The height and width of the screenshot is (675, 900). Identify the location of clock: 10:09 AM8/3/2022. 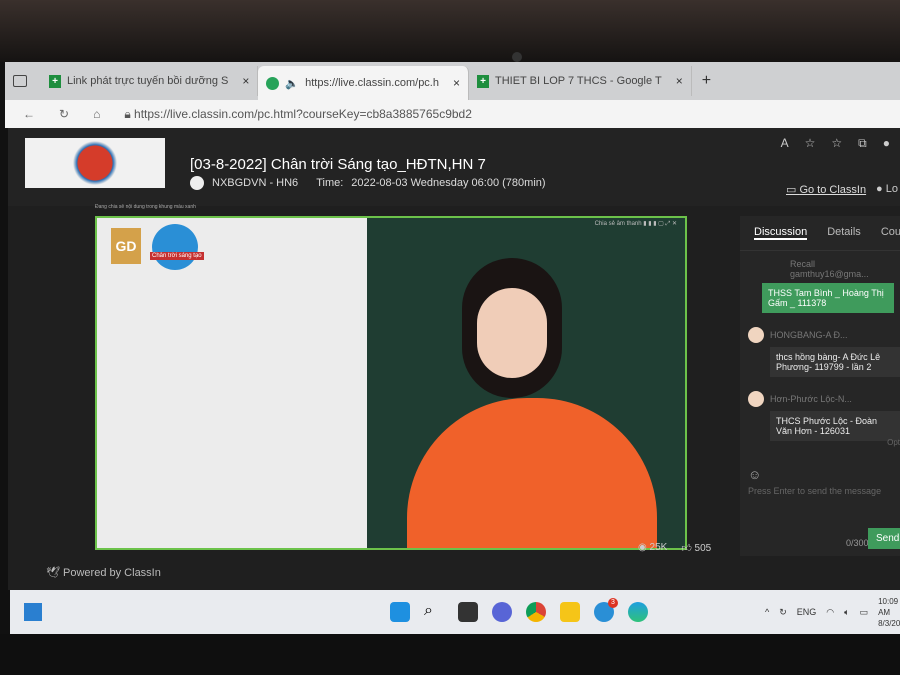
(889, 612).